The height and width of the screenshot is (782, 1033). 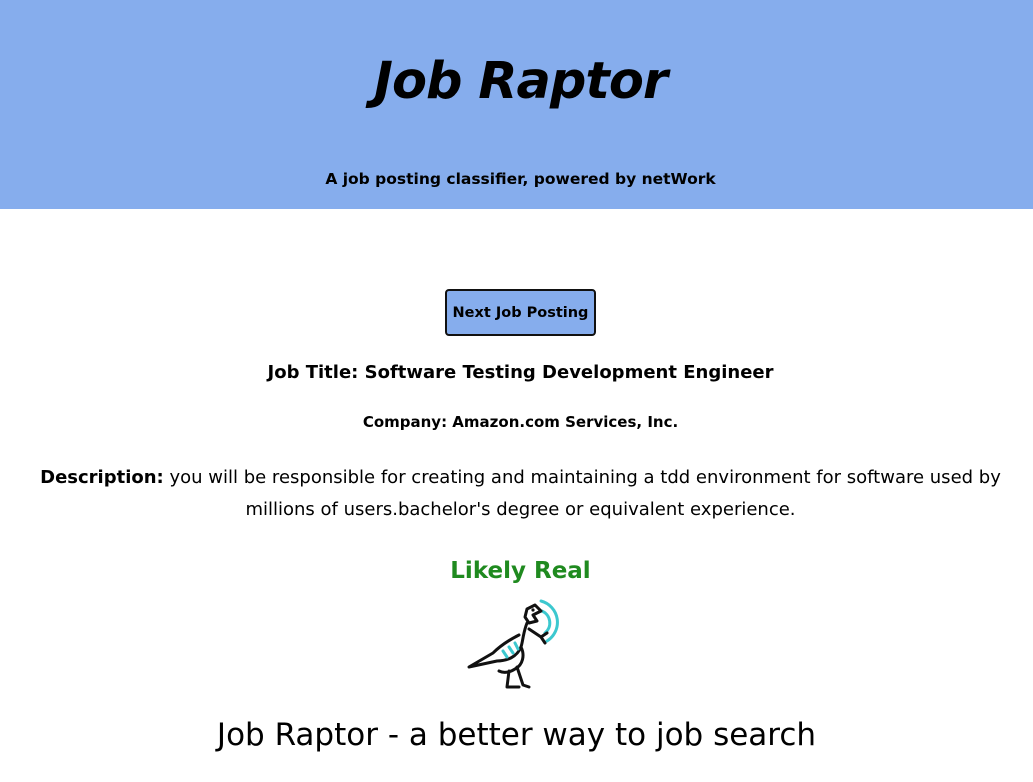 I want to click on app-title: Job Raptor, so click(x=520, y=81).